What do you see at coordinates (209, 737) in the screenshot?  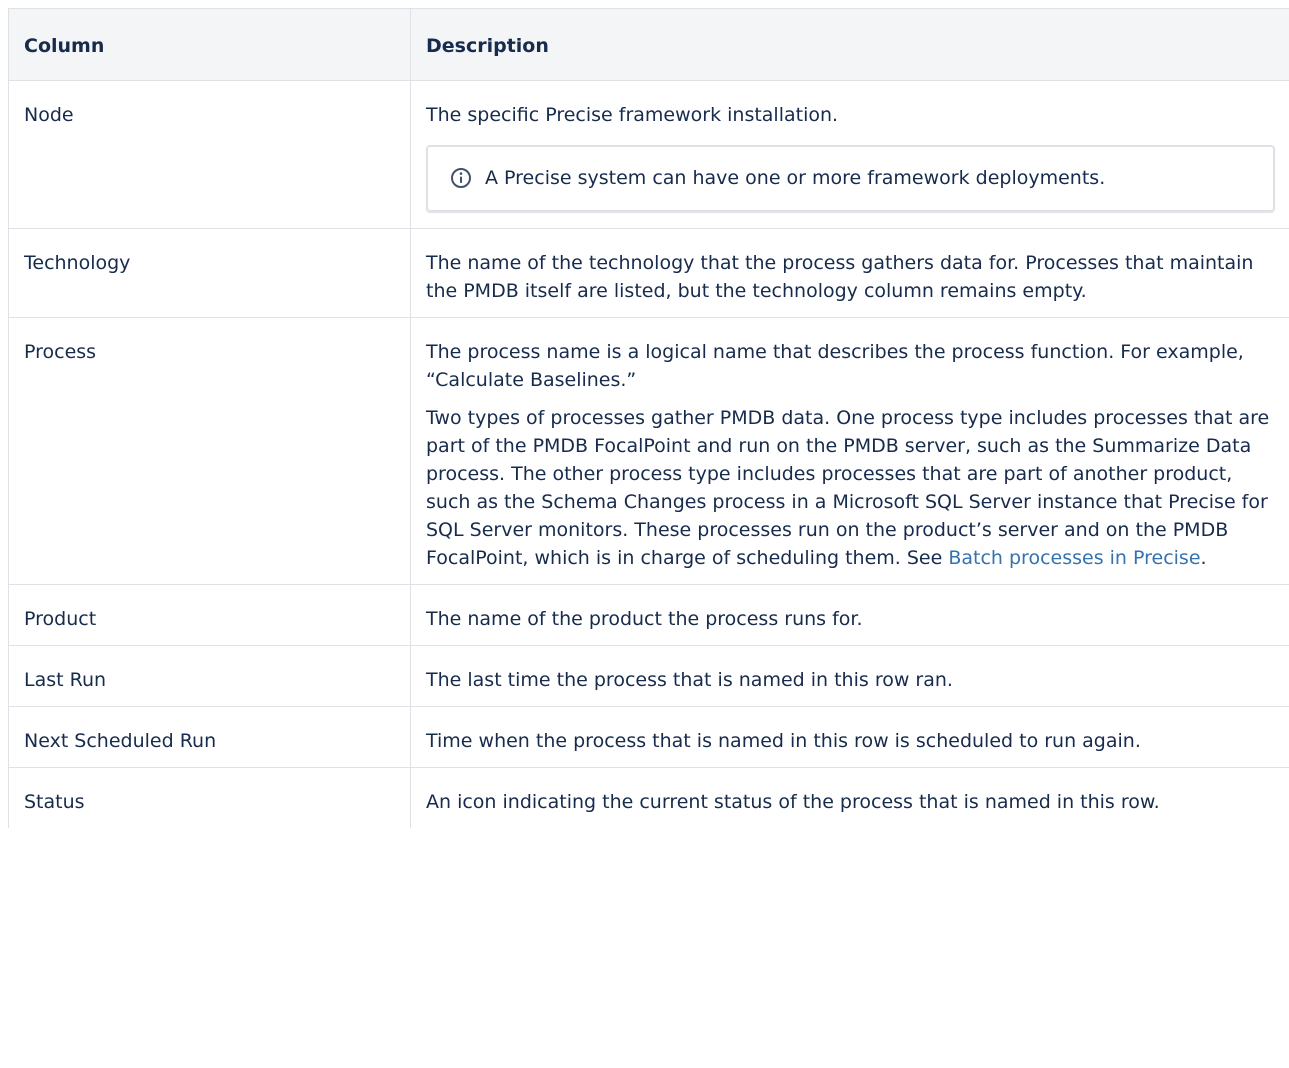 I see `row-name: Next Scheduled Run` at bounding box center [209, 737].